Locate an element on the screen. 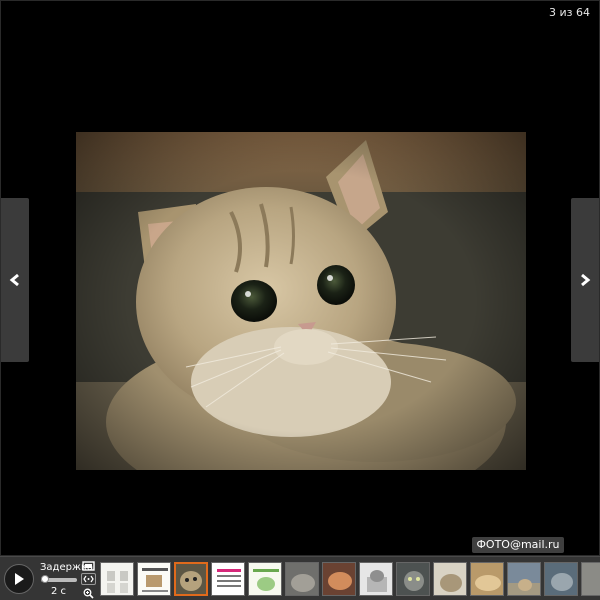  prev-photo-button is located at coordinates (15, 280).